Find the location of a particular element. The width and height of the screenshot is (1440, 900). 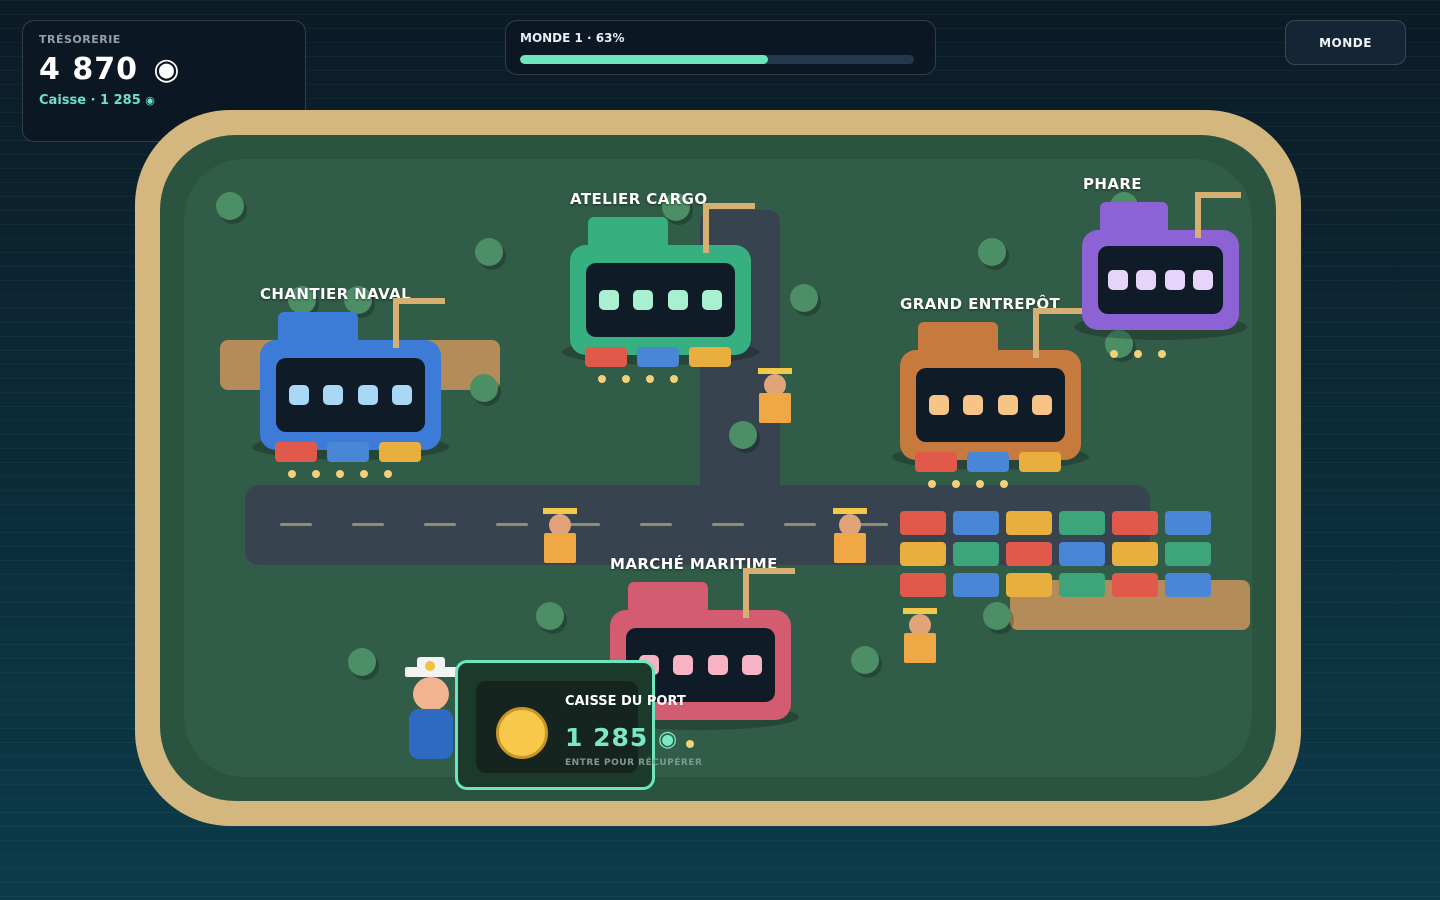

cashbox-summary: Caisse · 1 285 ◉ is located at coordinates (164, 100).